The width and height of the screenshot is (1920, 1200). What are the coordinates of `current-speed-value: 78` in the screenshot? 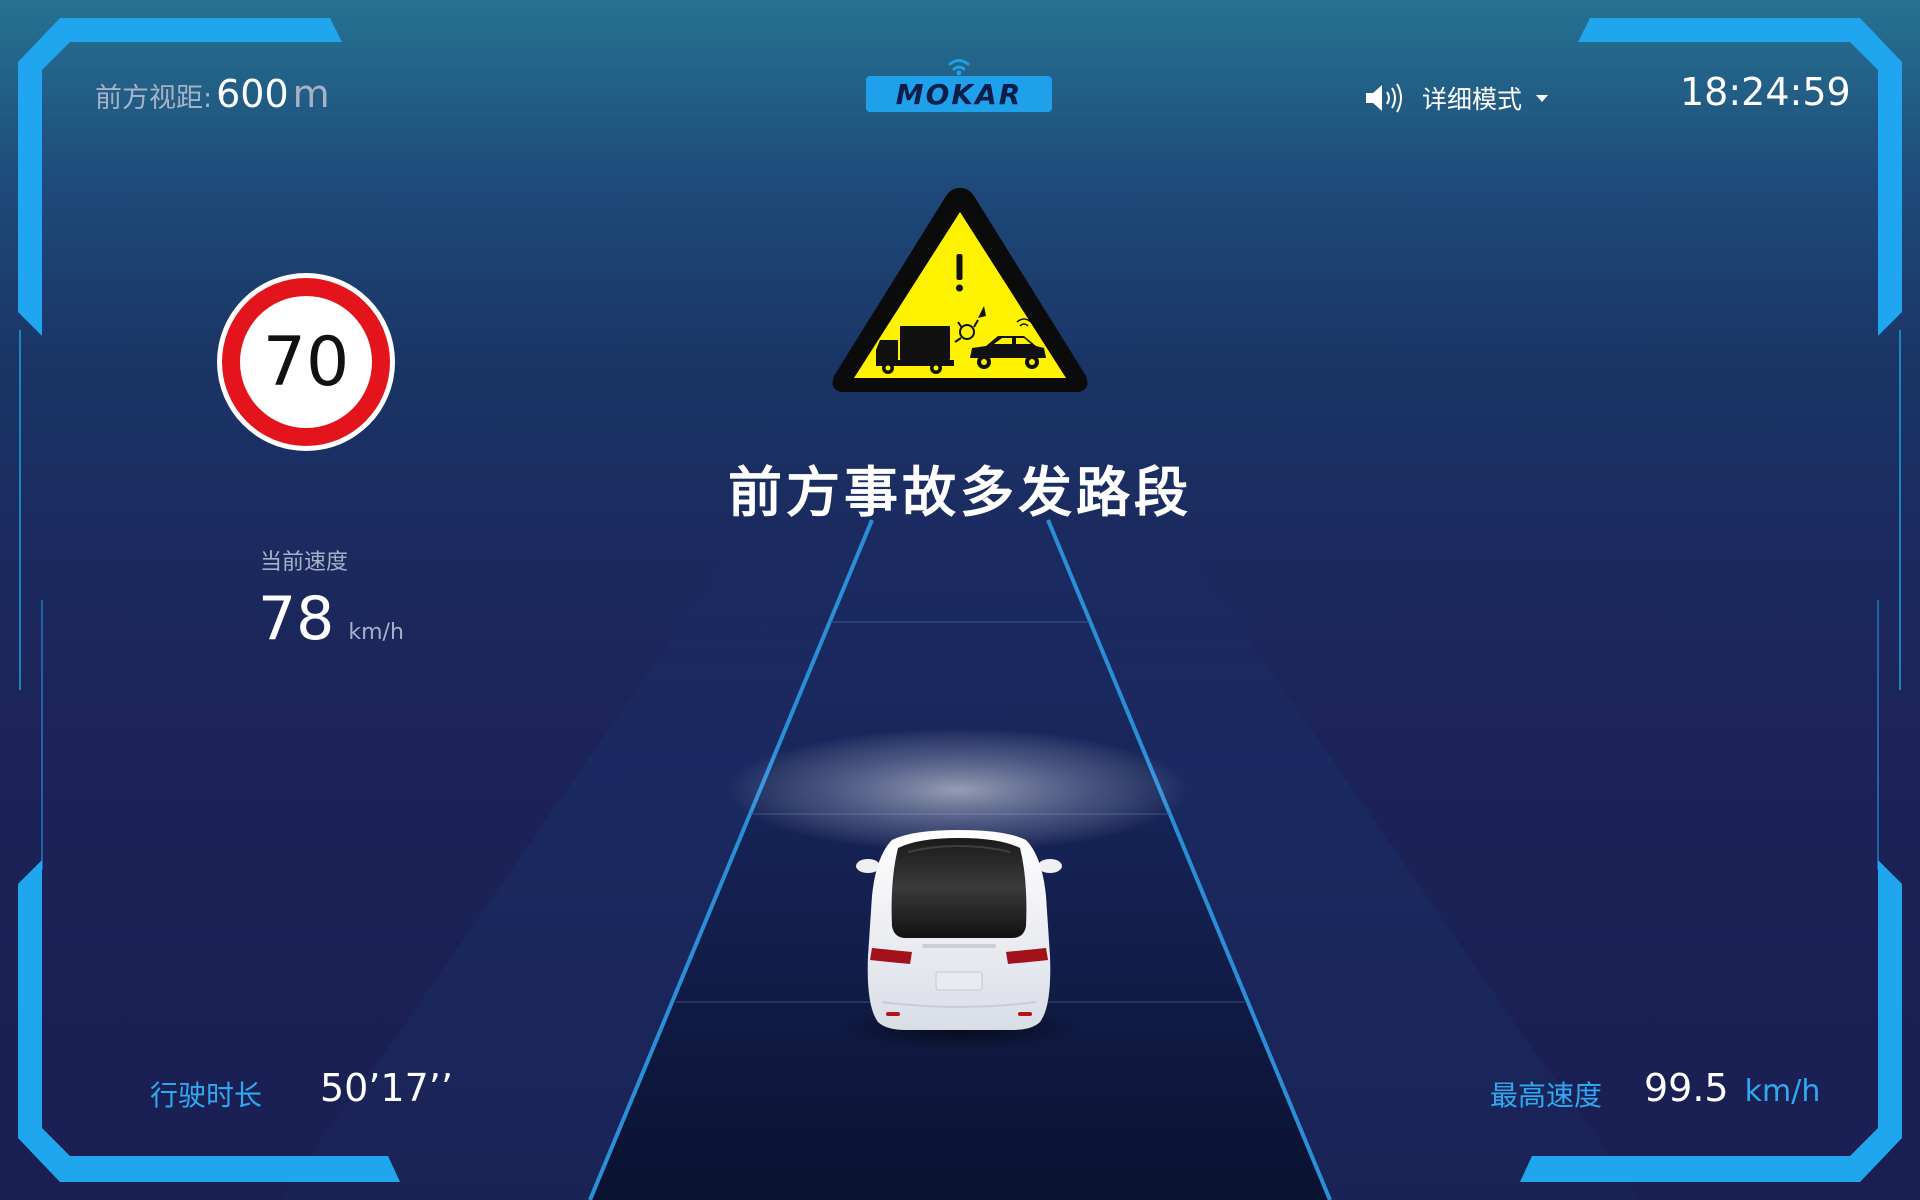 It's located at (296, 619).